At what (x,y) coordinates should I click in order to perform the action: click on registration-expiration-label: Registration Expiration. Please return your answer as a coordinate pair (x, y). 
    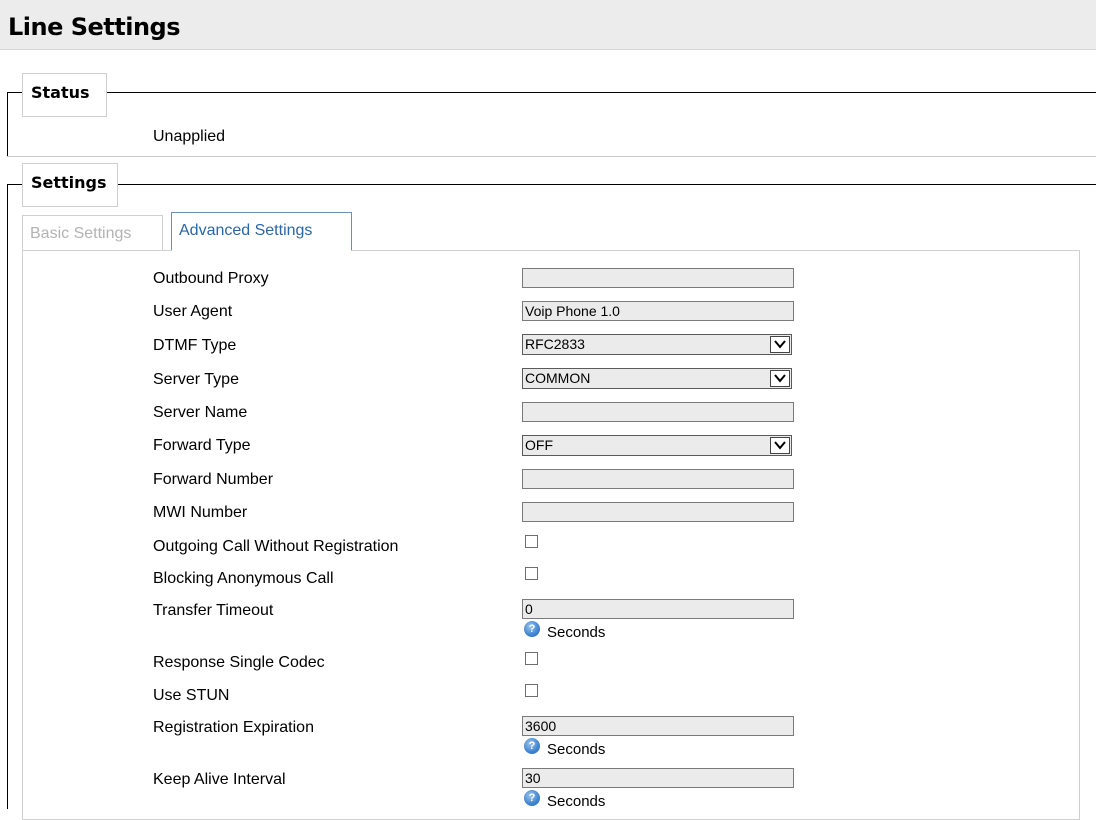
    Looking at the image, I should click on (233, 727).